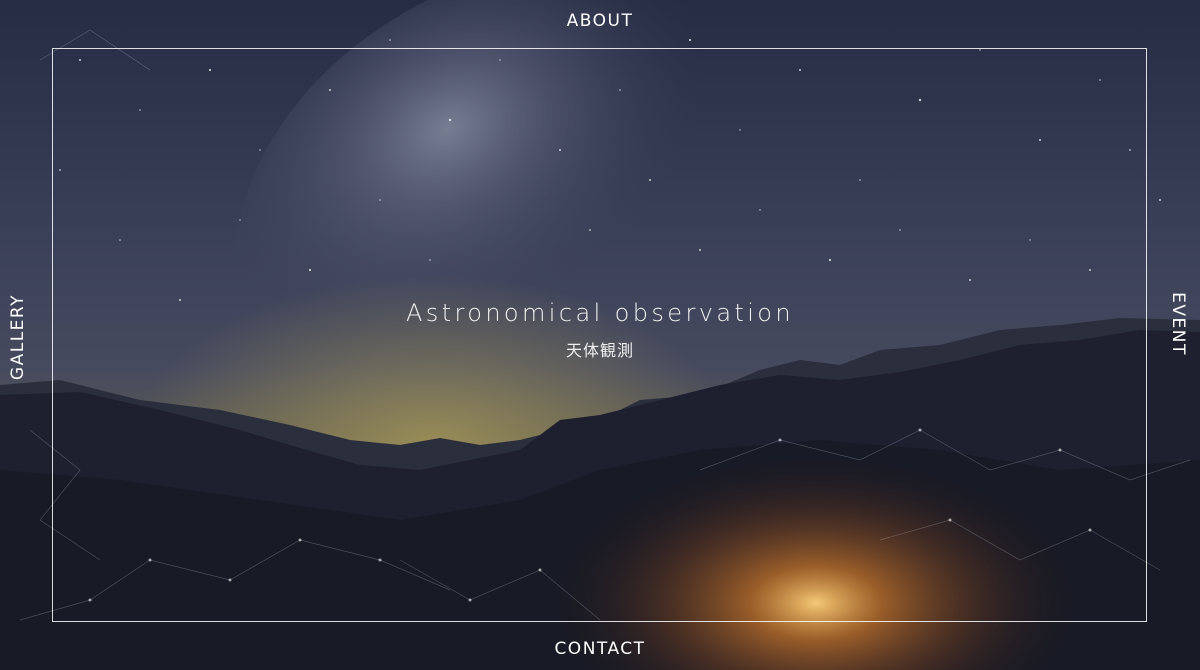  I want to click on nav-contact-label: CONTACT, so click(600, 649).